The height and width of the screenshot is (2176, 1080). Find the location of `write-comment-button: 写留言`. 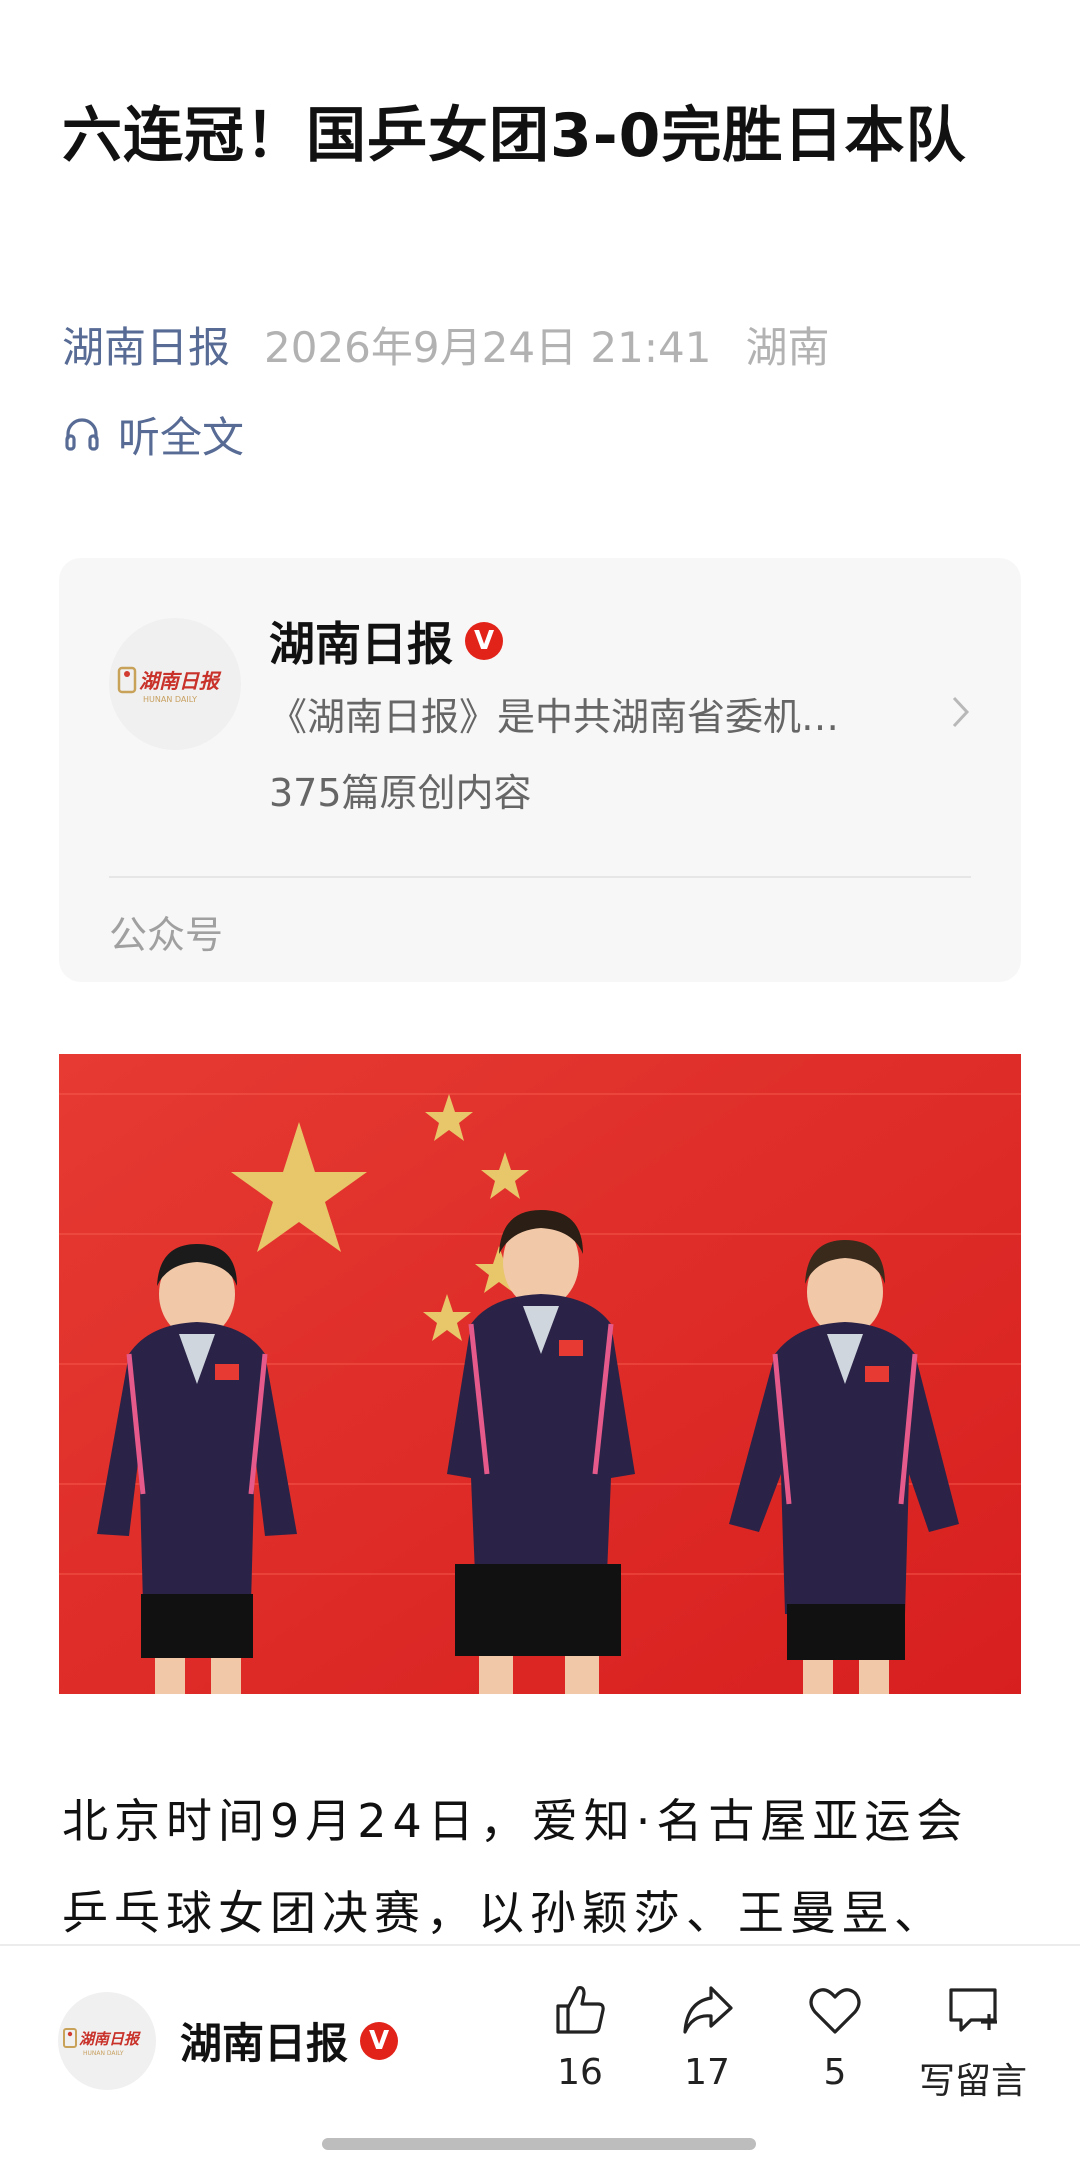

write-comment-button: 写留言 is located at coordinates (973, 2042).